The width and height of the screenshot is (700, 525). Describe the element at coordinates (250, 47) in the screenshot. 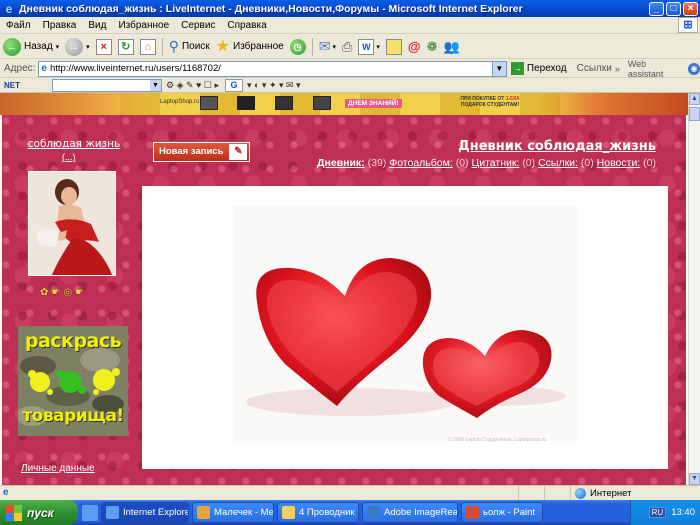

I see `favorites-button: ★ Избранное` at that location.